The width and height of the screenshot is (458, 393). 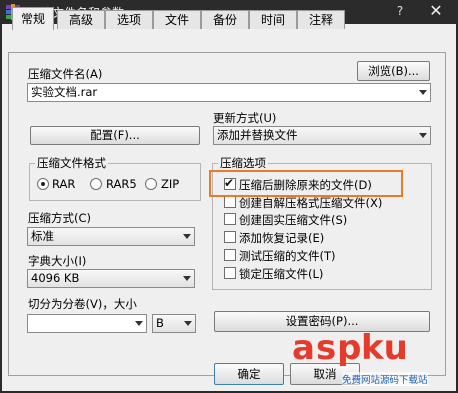 What do you see at coordinates (257, 135) in the screenshot?
I see `update-mode-value: 添加并替换文件` at bounding box center [257, 135].